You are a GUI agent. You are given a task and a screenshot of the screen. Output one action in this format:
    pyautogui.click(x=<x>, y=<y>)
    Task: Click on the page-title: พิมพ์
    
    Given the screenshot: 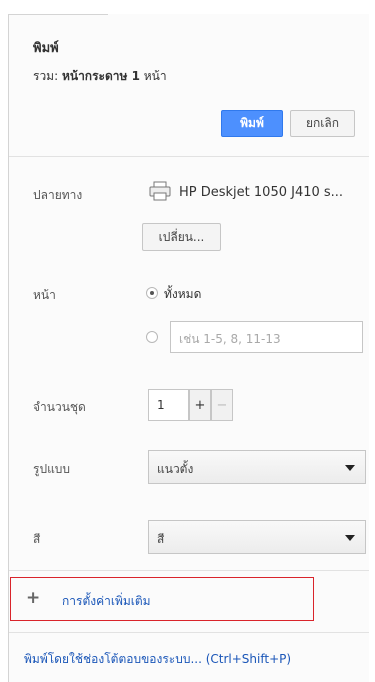 What is the action you would take?
    pyautogui.click(x=46, y=48)
    